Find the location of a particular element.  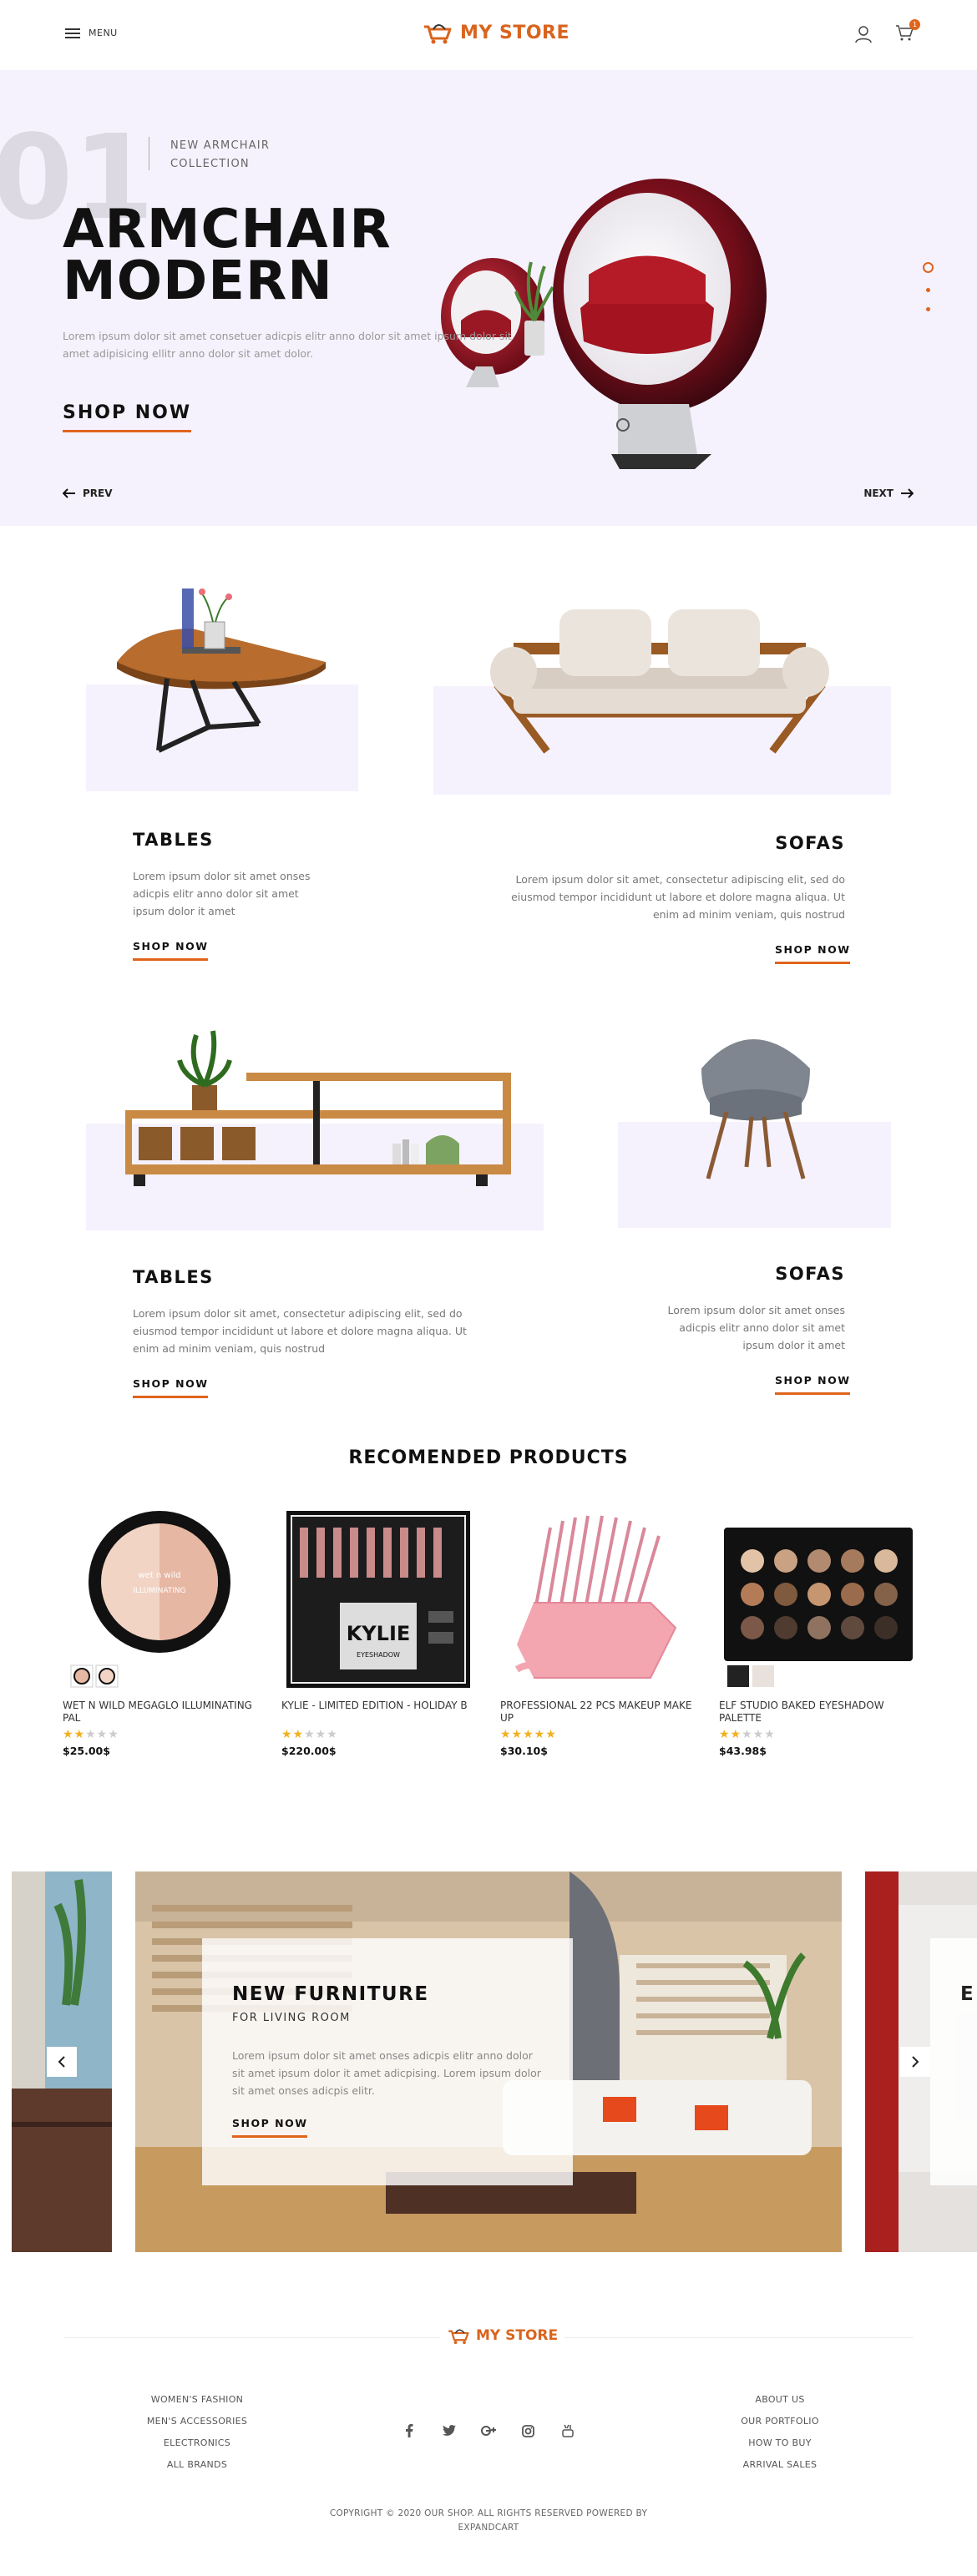

hero-title: ARMCHAIR MODERN is located at coordinates (263, 255).